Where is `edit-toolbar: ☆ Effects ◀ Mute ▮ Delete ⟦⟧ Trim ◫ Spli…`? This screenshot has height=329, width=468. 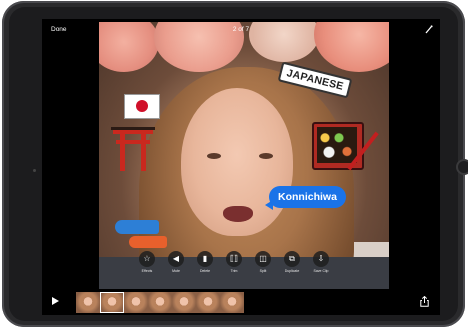
edit-toolbar: ☆ Effects ◀ Mute ▮ Delete ⟦⟧ Trim ◫ Spli… is located at coordinates (241, 266).